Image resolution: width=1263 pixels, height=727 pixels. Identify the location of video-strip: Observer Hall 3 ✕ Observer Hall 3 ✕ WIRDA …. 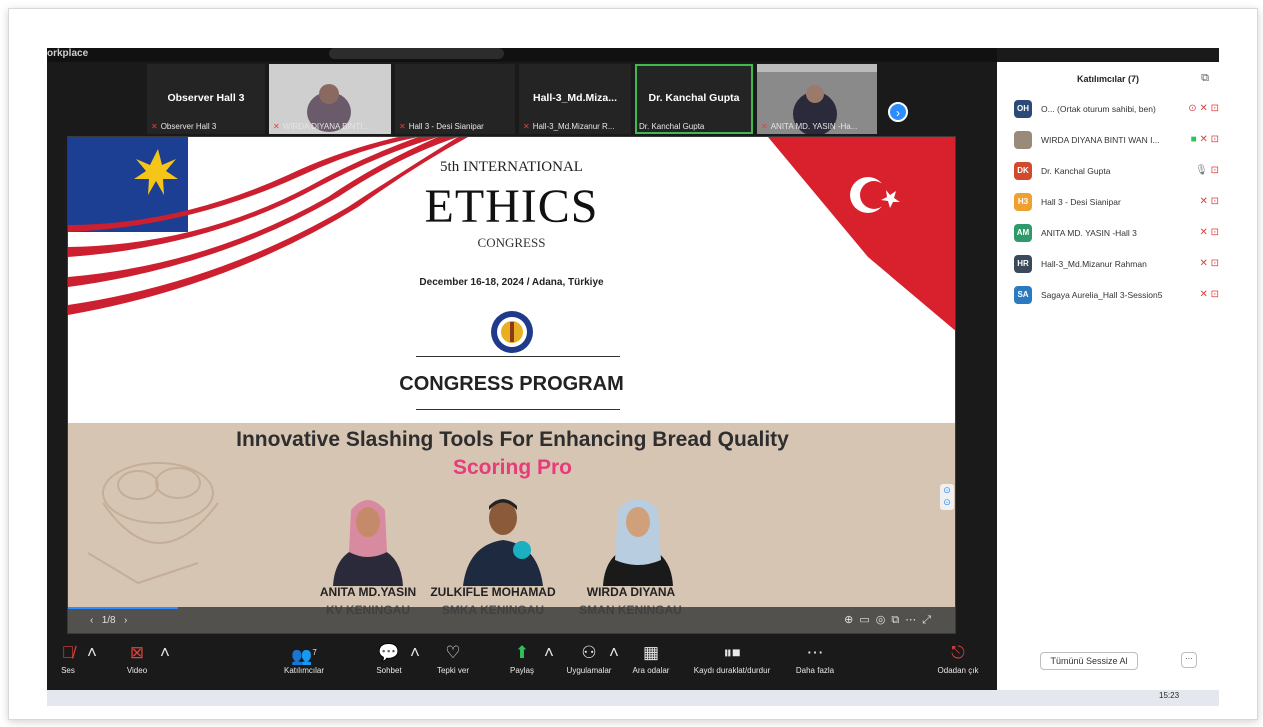
(527, 99).